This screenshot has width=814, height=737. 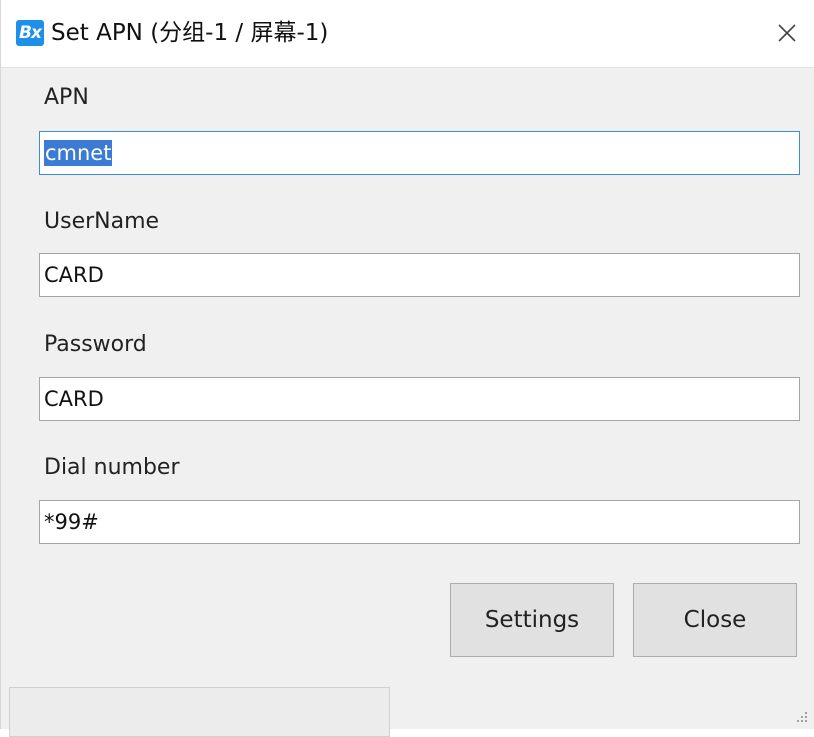 I want to click on close-icon, so click(x=787, y=33).